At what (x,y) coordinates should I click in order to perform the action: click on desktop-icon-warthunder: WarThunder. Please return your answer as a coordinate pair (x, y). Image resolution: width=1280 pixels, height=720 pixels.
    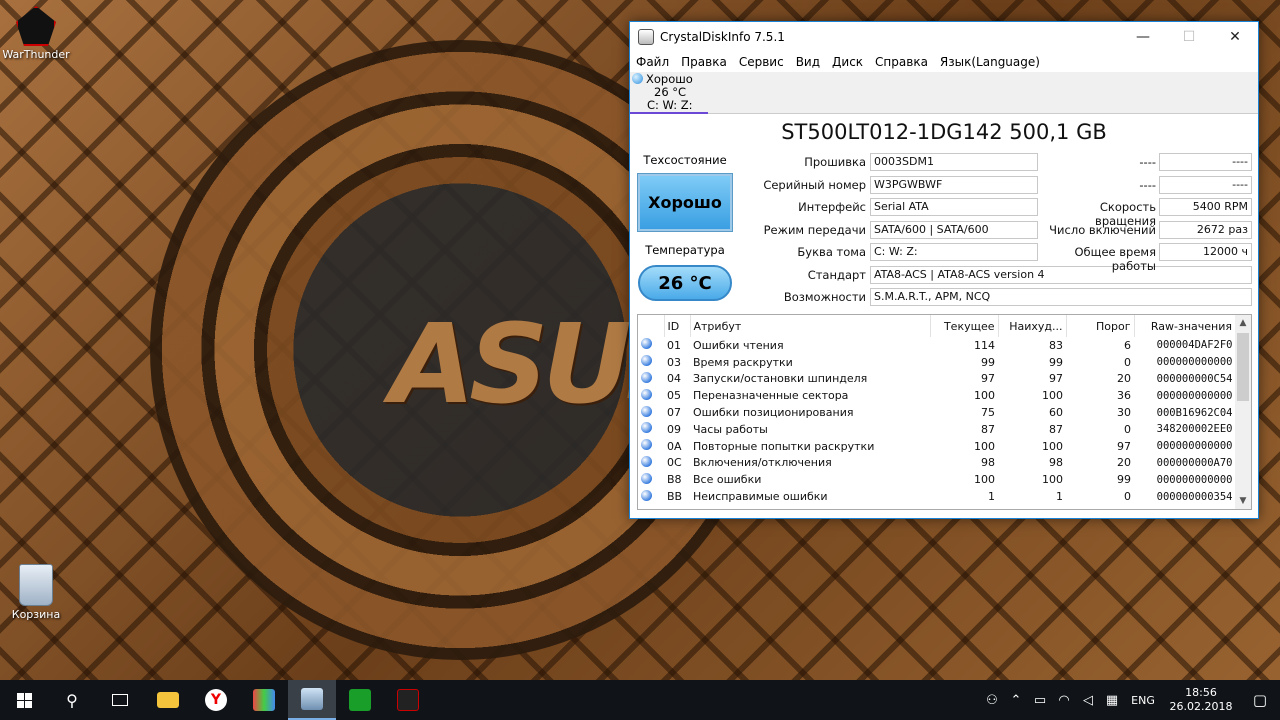
    Looking at the image, I should click on (36, 33).